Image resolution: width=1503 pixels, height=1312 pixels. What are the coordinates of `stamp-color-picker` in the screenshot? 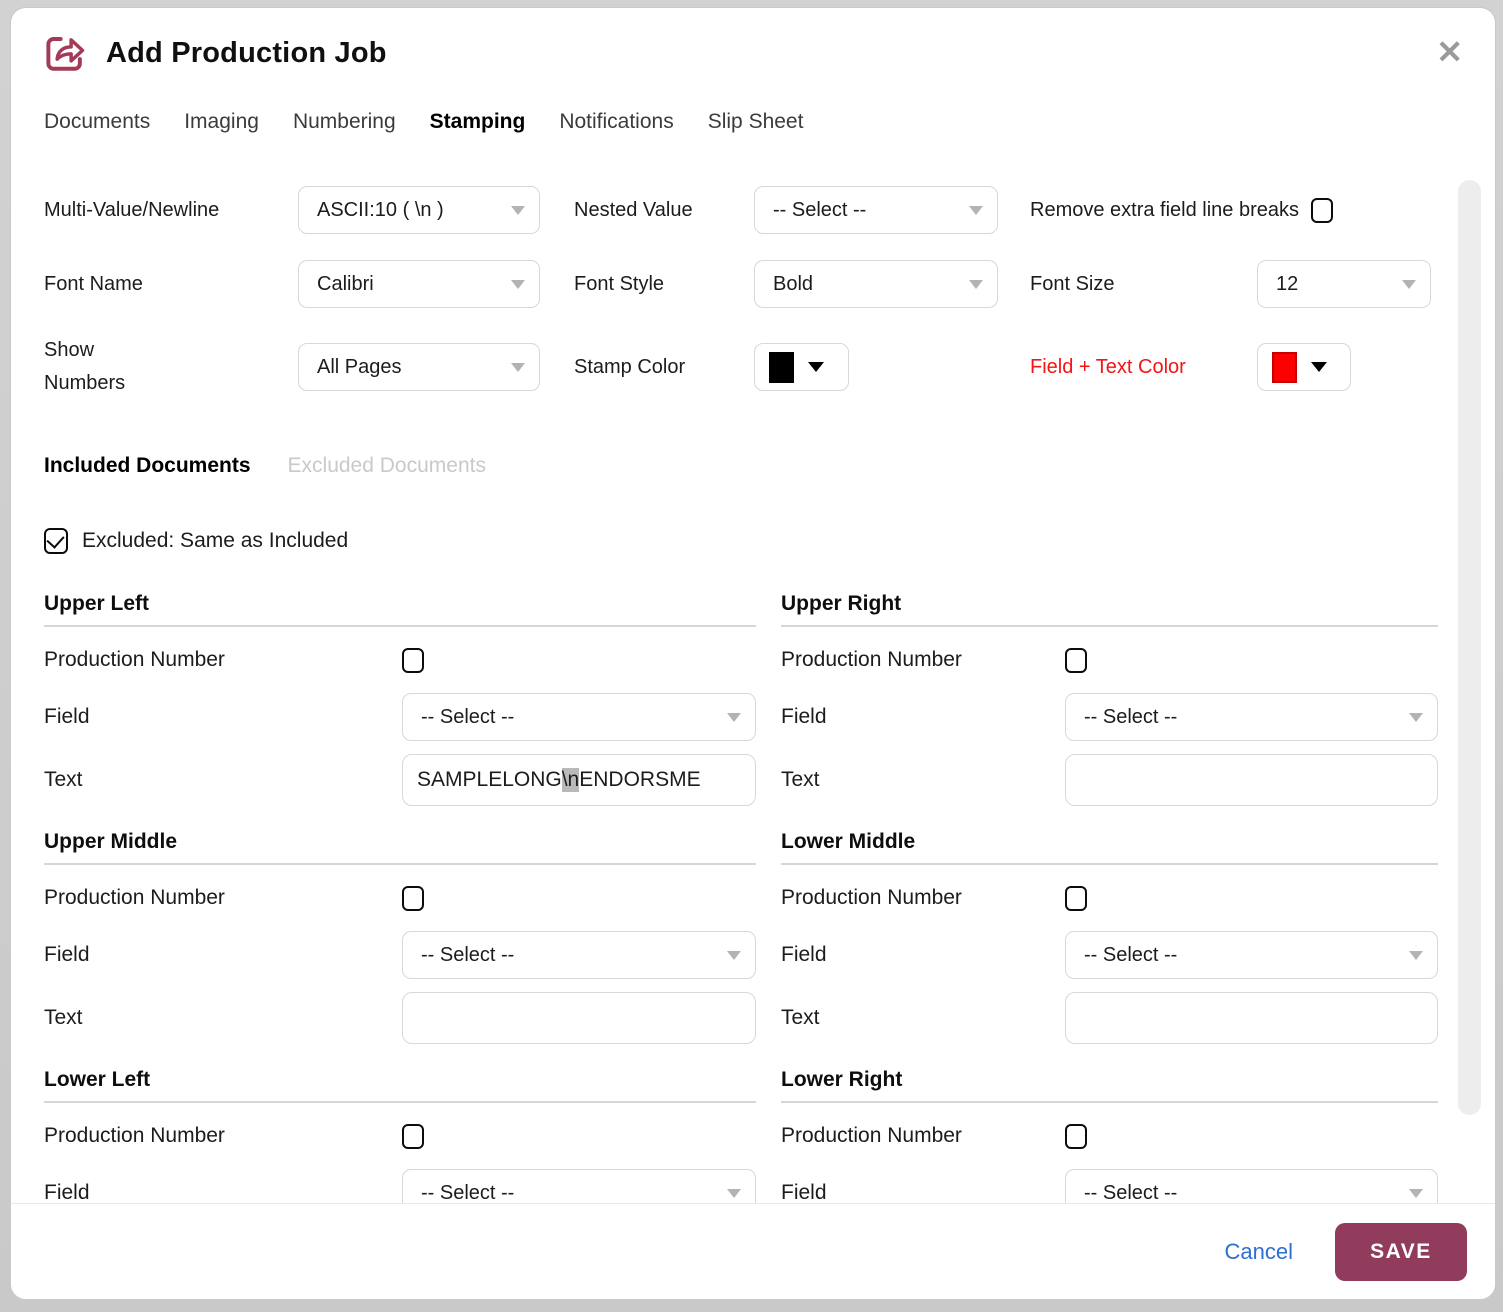 It's located at (801, 367).